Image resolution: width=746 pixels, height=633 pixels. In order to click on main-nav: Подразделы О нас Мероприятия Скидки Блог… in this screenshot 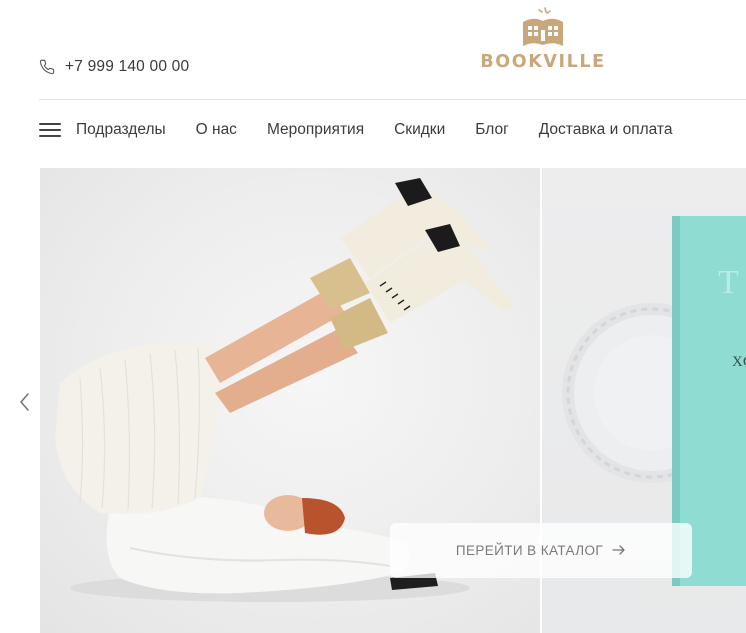, I will do `click(355, 130)`.